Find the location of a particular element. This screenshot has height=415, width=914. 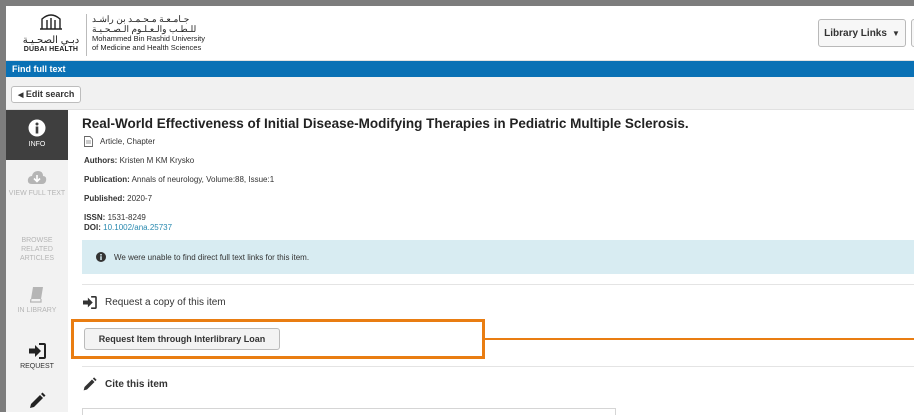

sidebar-item-browse-related: BROWSE RELATED ARTICLES is located at coordinates (37, 249).